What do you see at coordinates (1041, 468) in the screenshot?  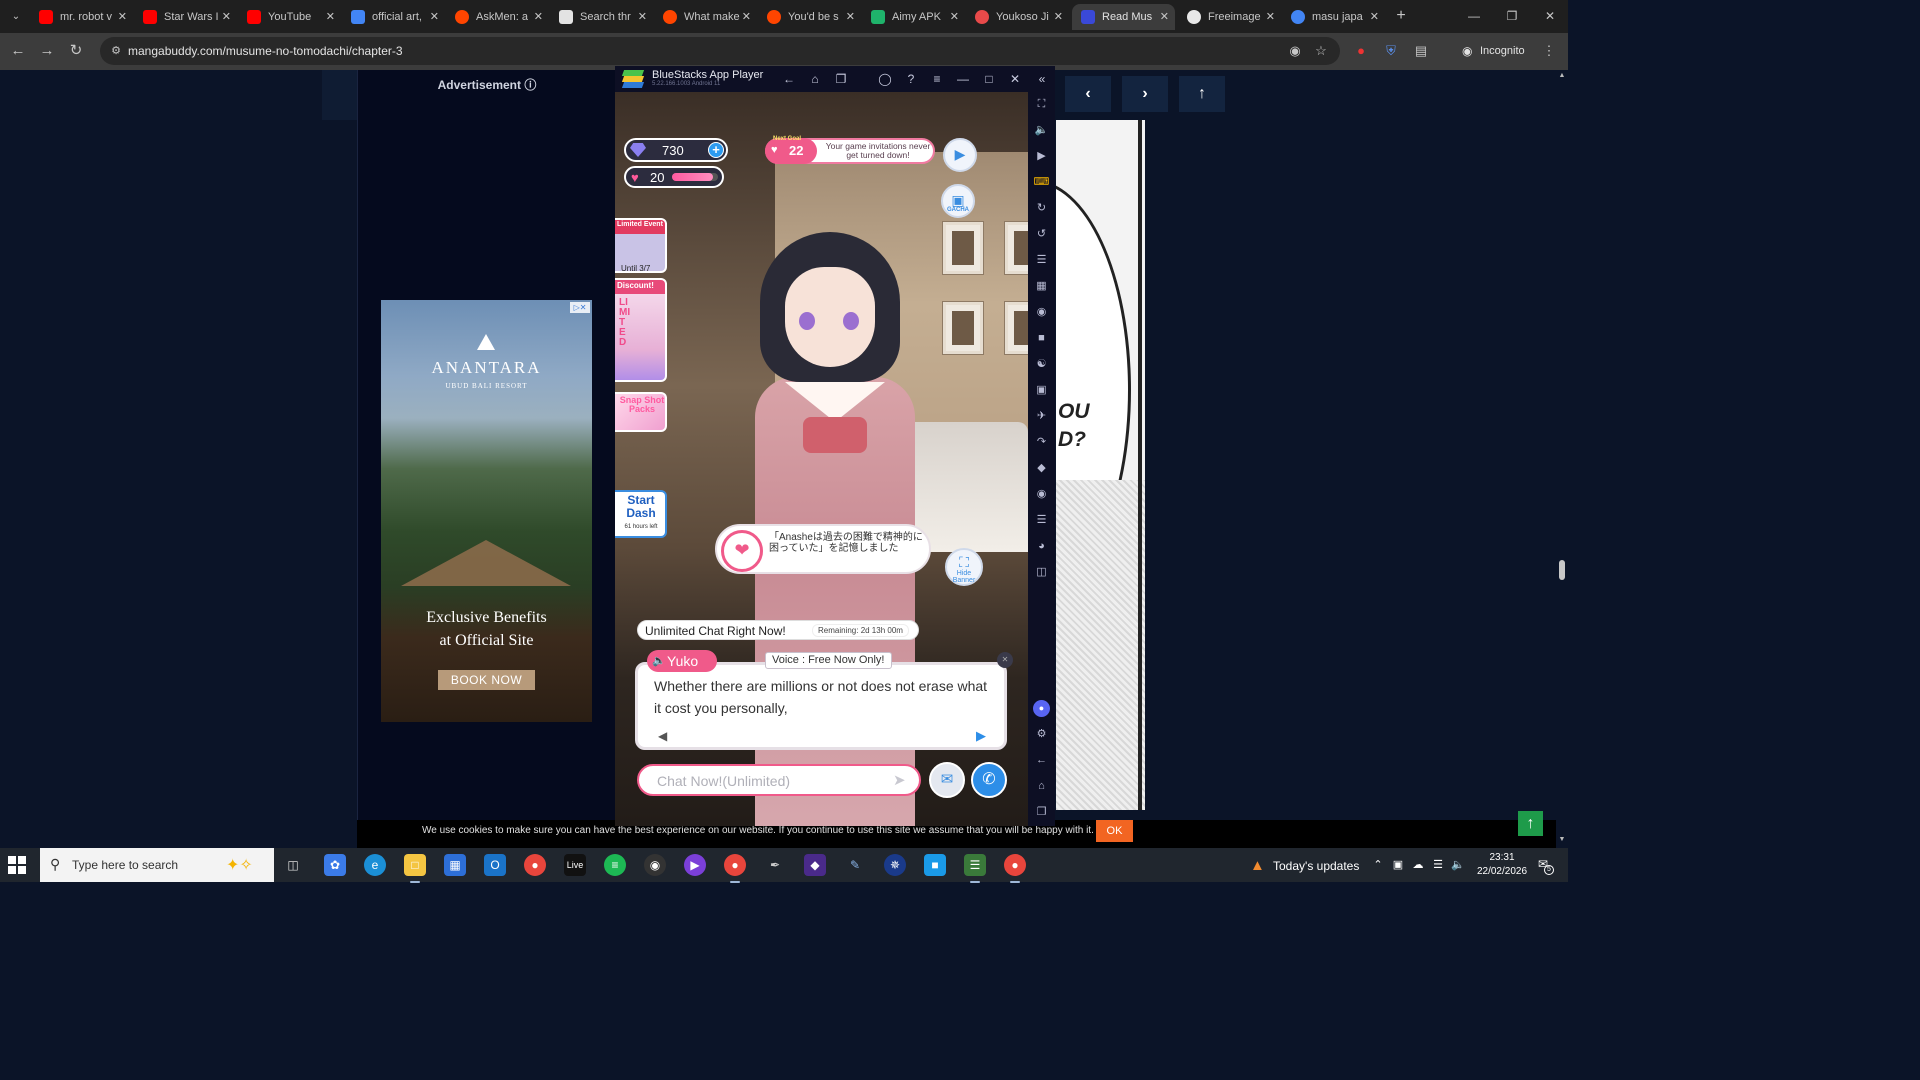 I see `shake-icon: ◆` at bounding box center [1041, 468].